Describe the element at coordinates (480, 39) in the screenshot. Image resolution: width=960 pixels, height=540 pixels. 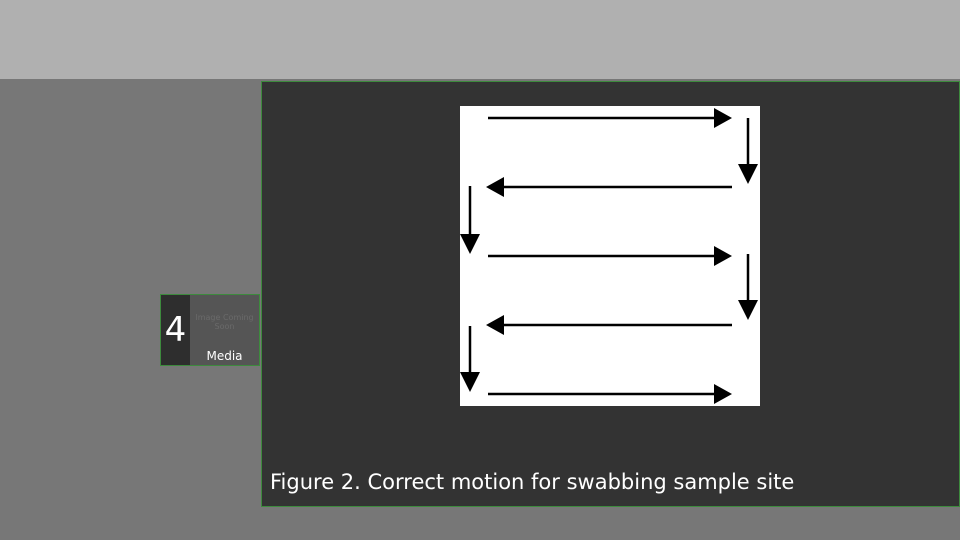
I see `top-bar` at that location.